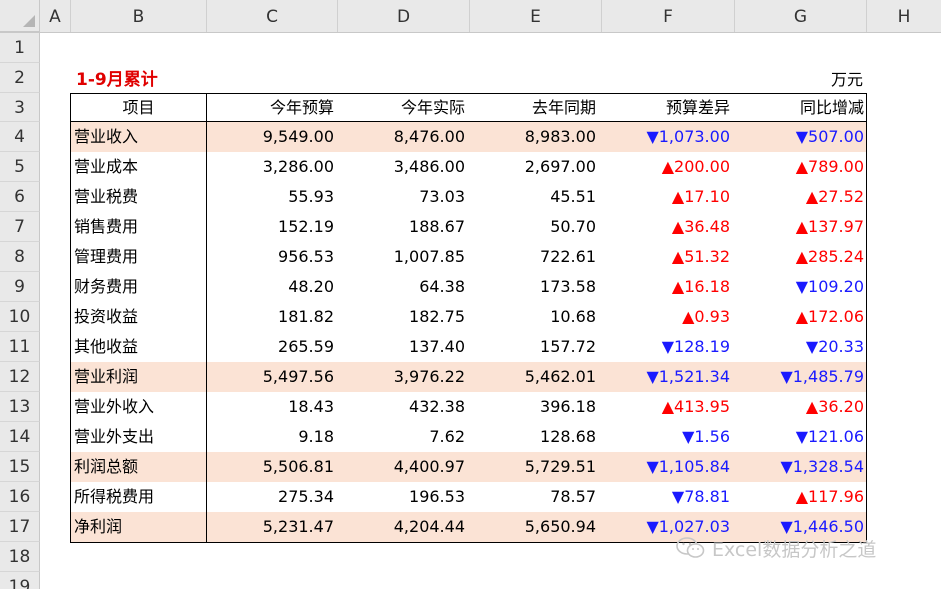 This screenshot has width=941, height=589. Describe the element at coordinates (272, 287) in the screenshot. I see `cell-budget: 48.20` at that location.